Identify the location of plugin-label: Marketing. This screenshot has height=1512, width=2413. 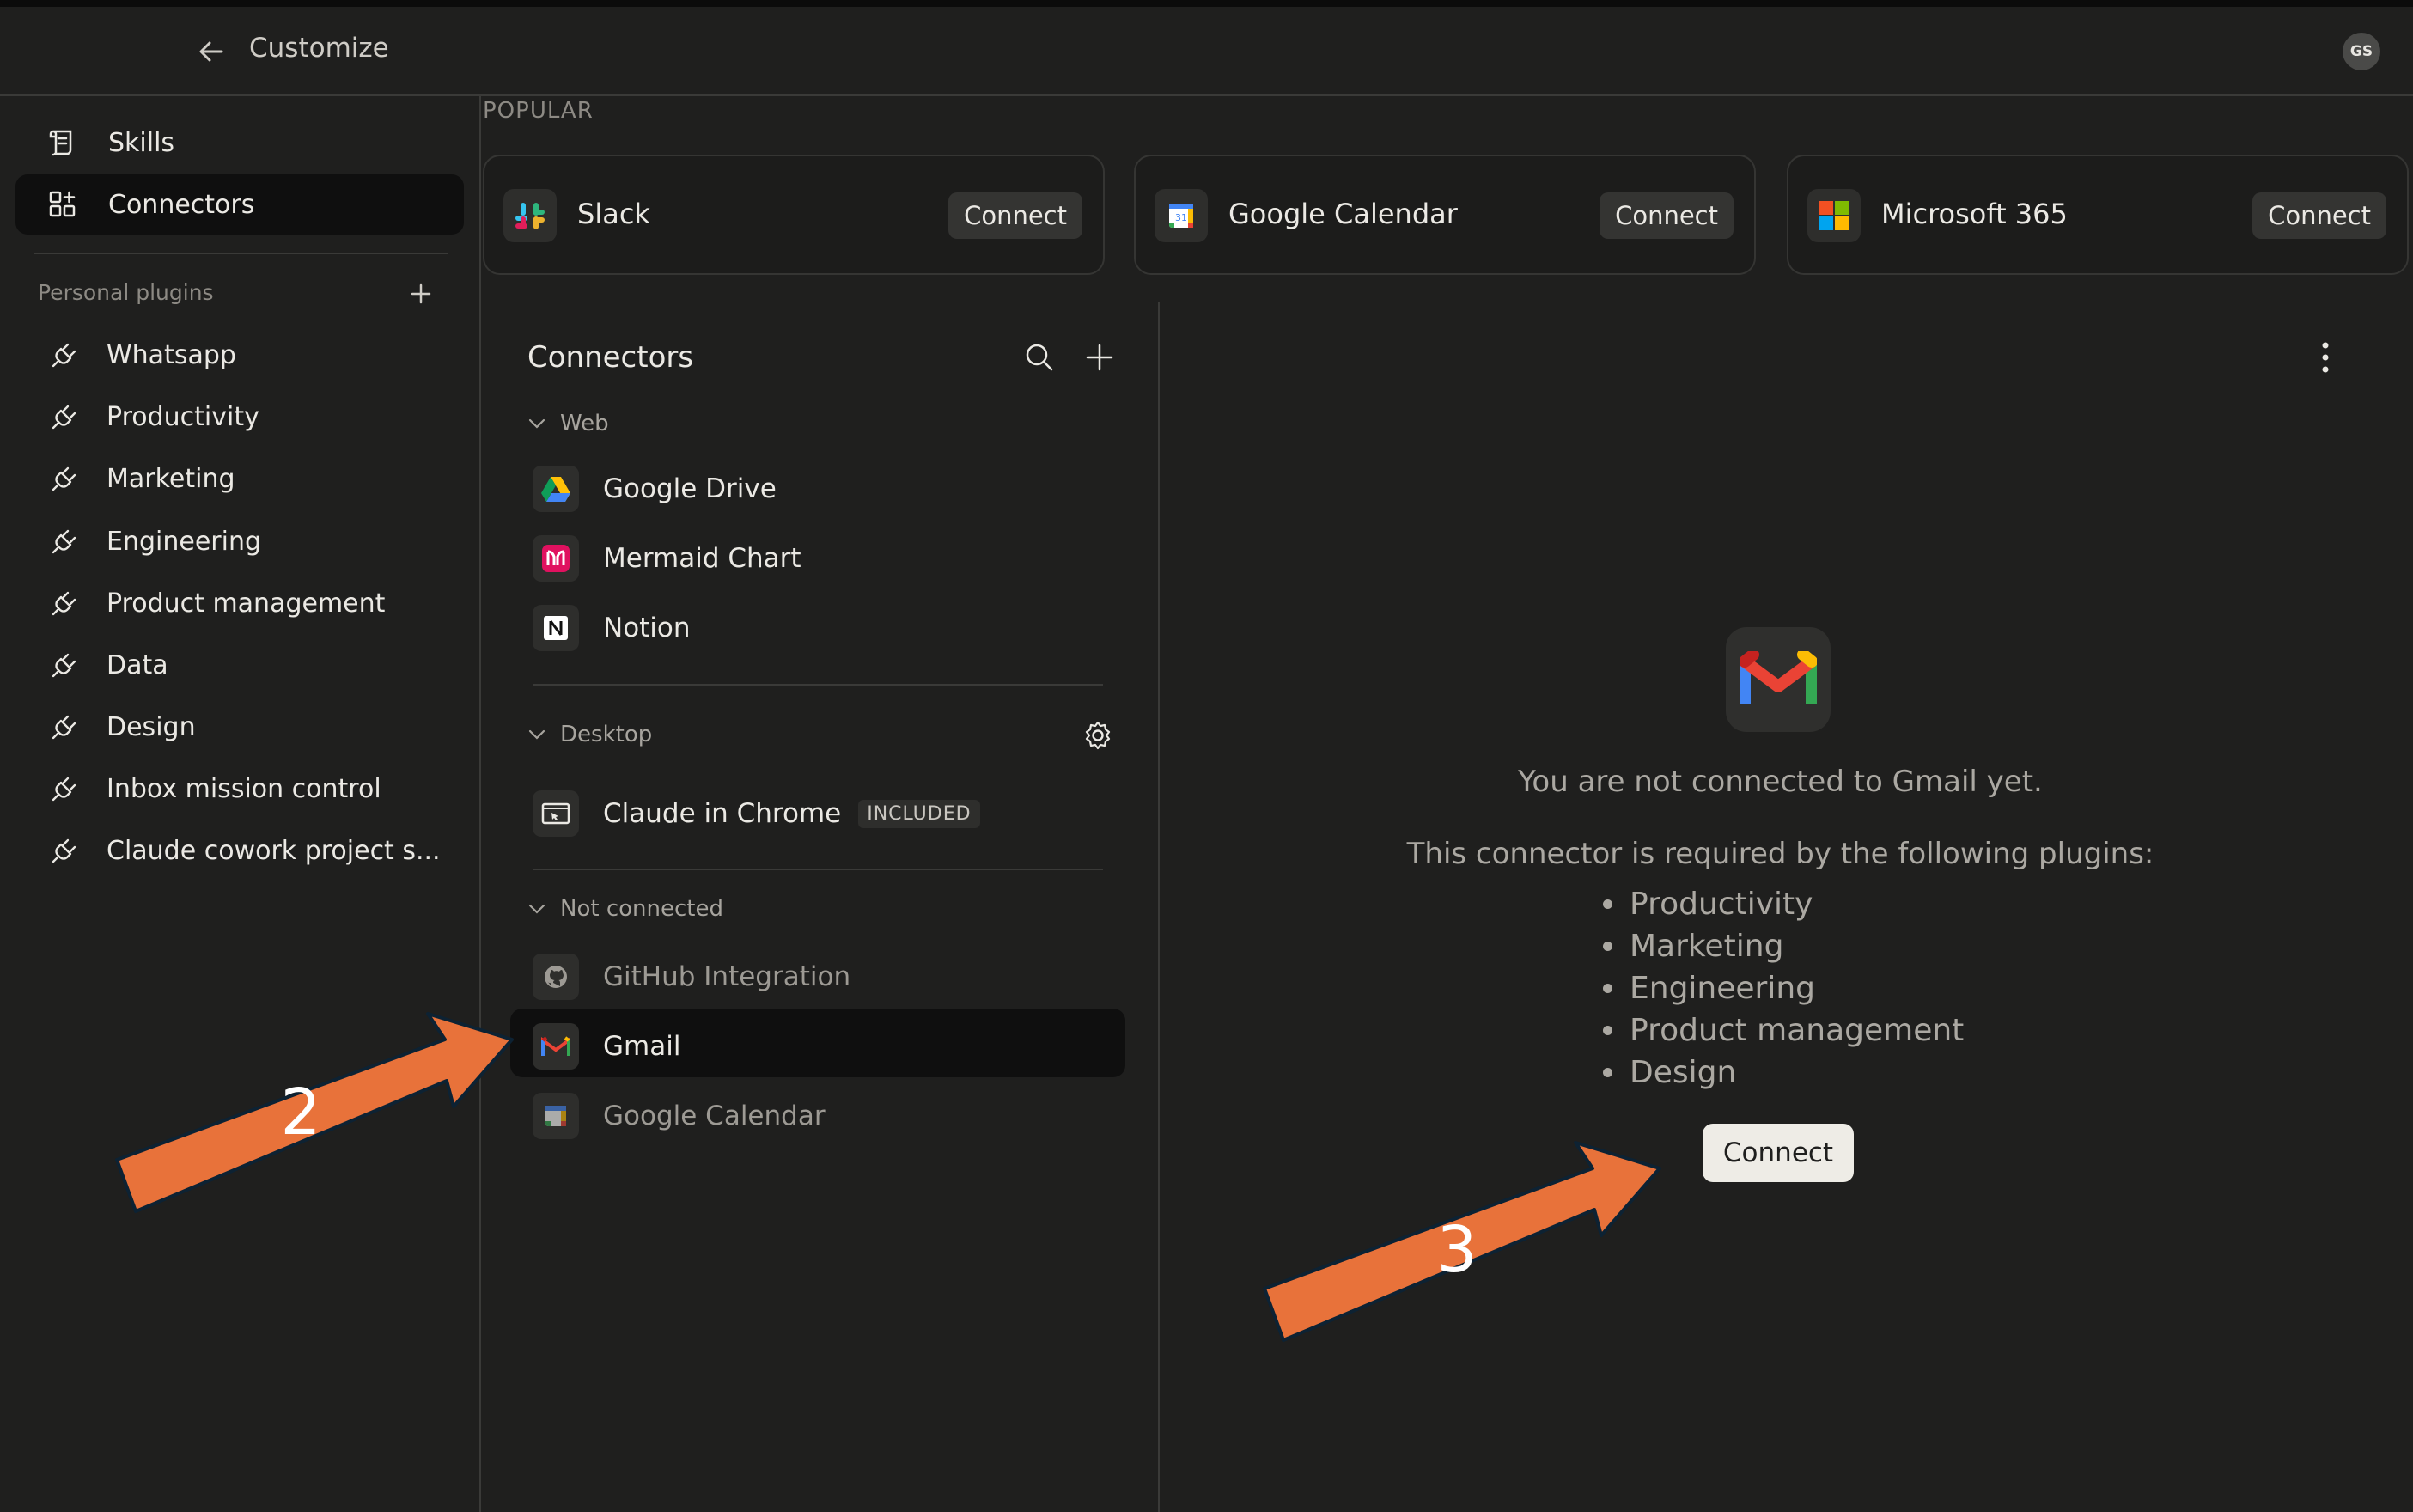
(171, 478).